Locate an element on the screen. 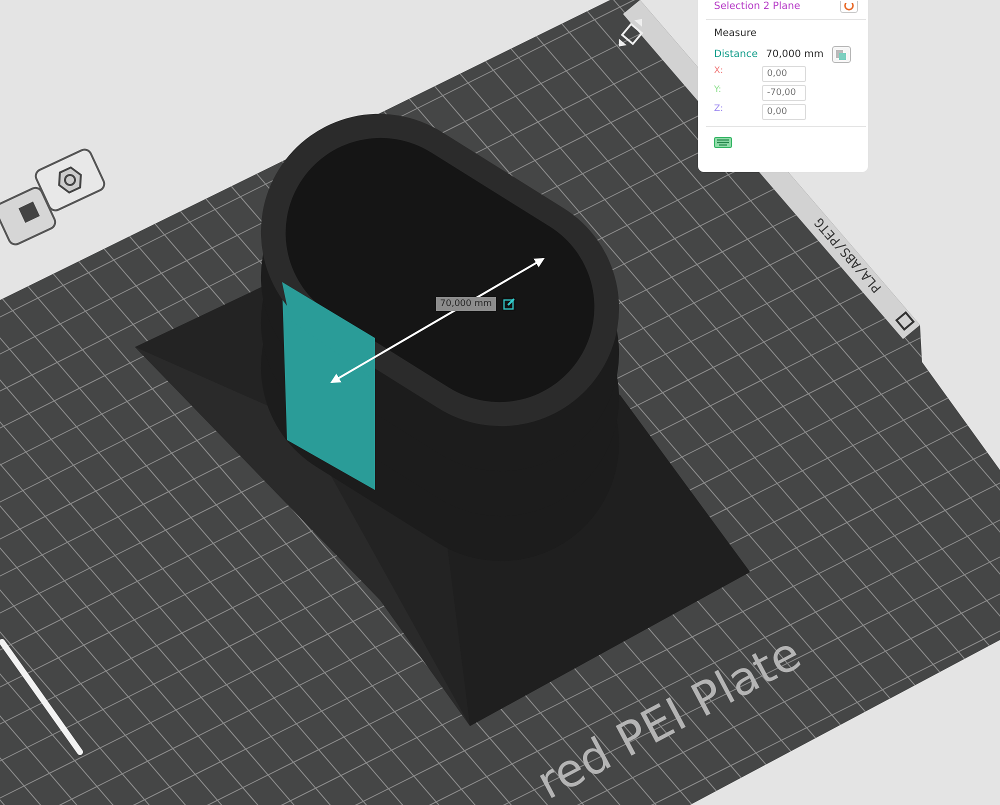 This screenshot has height=805, width=1000. axis-field: -70,00 is located at coordinates (784, 93).